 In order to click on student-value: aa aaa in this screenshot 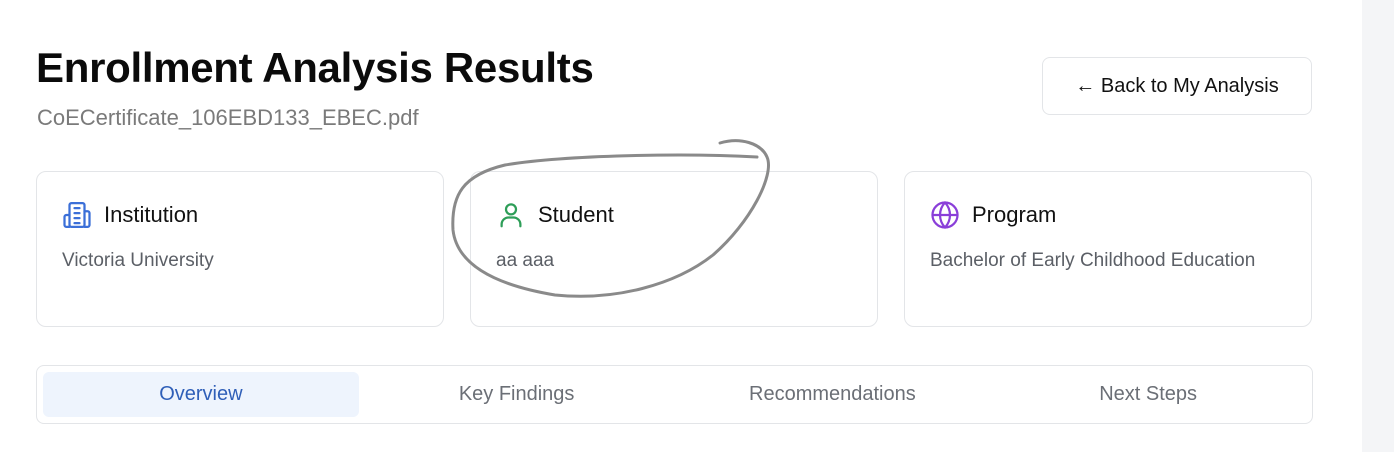, I will do `click(525, 260)`.